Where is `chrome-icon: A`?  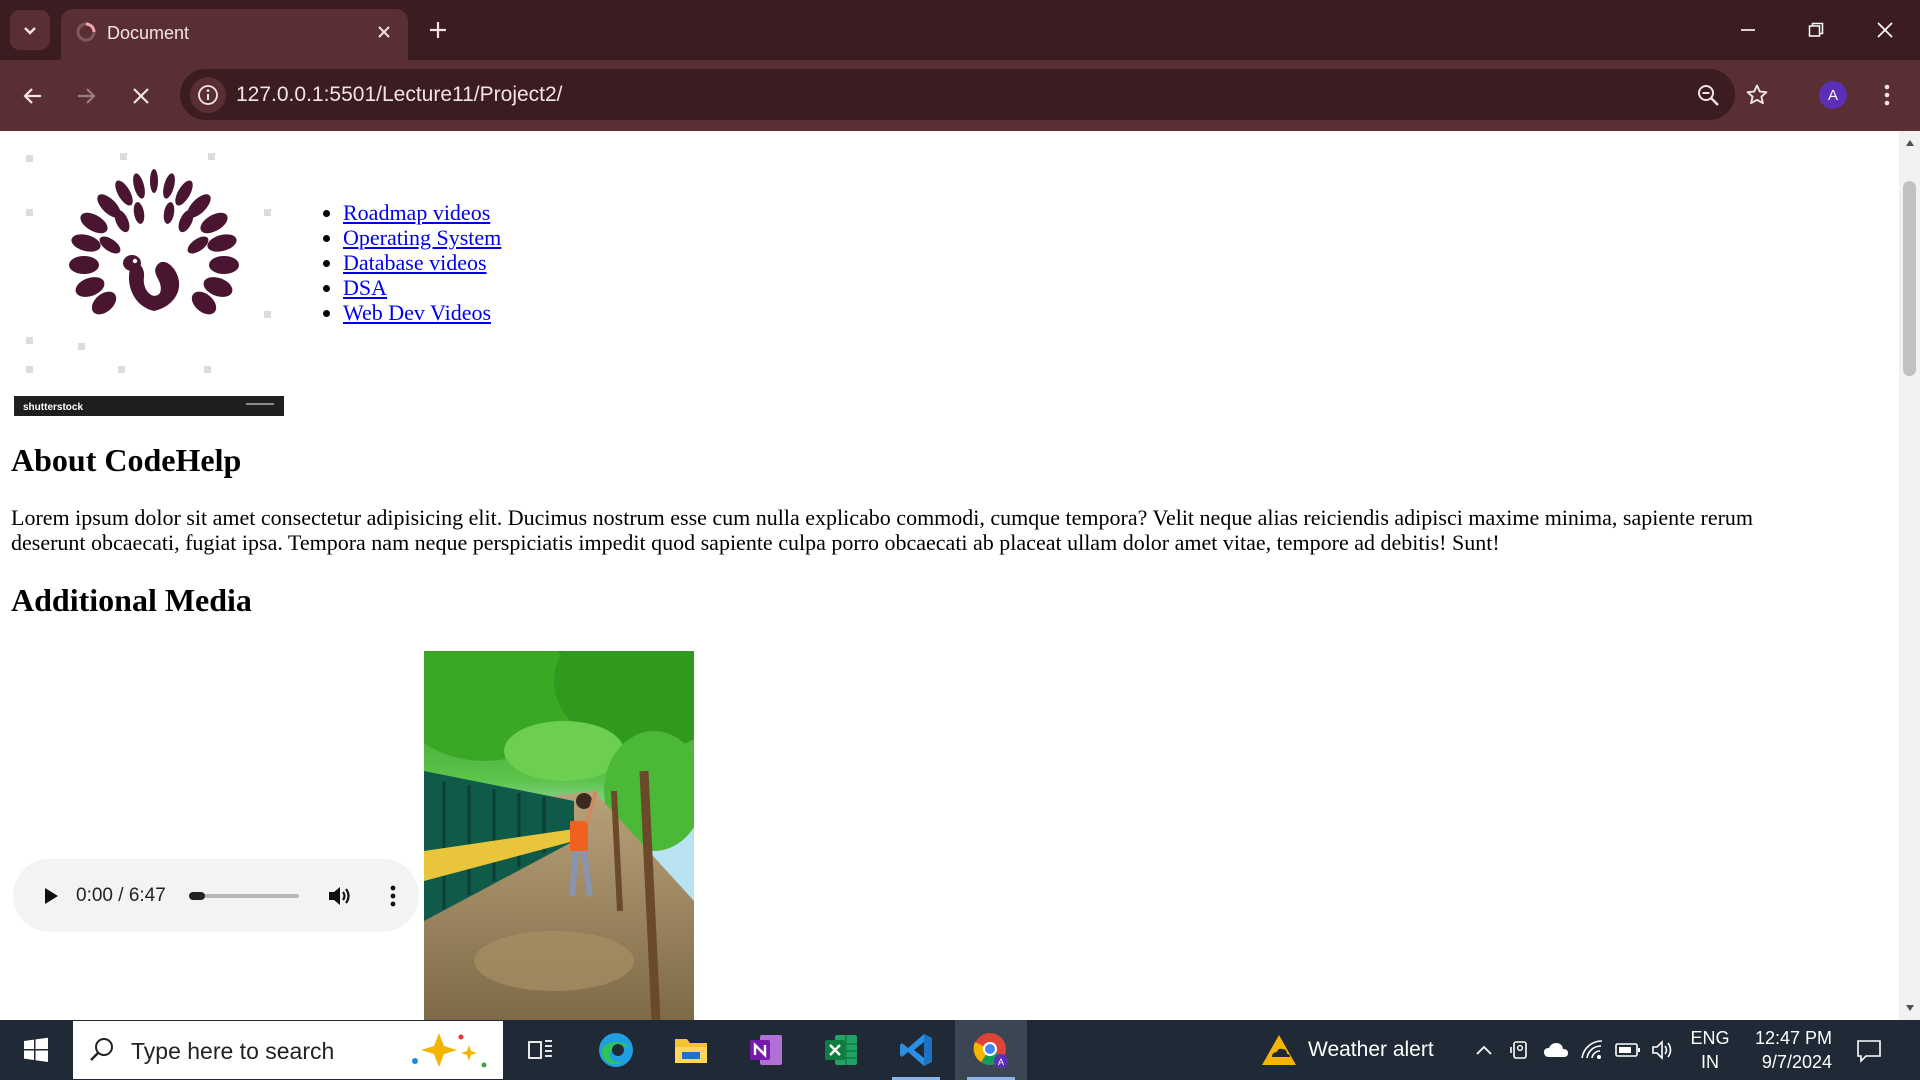
chrome-icon: A is located at coordinates (990, 1050).